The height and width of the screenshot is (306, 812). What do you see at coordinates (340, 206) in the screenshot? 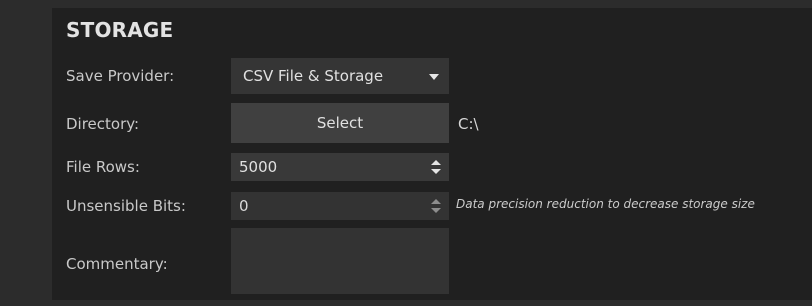
I see `unsensible-bits-stepper: 0` at bounding box center [340, 206].